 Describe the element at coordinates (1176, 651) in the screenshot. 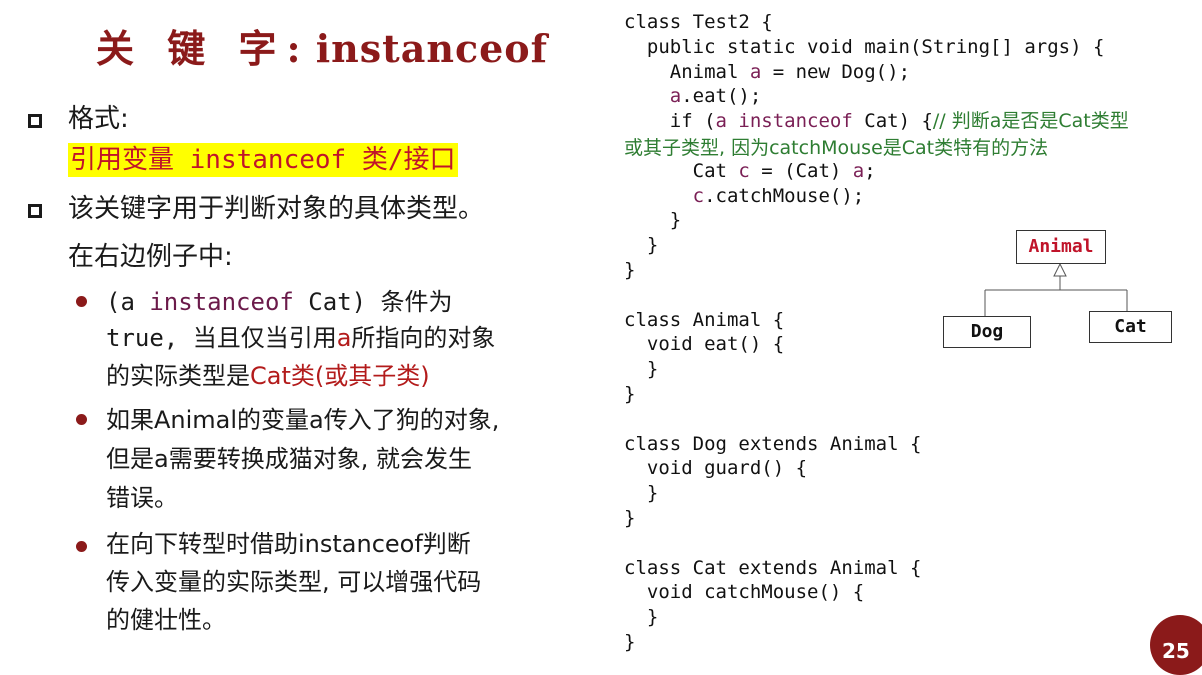

I see `page-number: 25` at that location.